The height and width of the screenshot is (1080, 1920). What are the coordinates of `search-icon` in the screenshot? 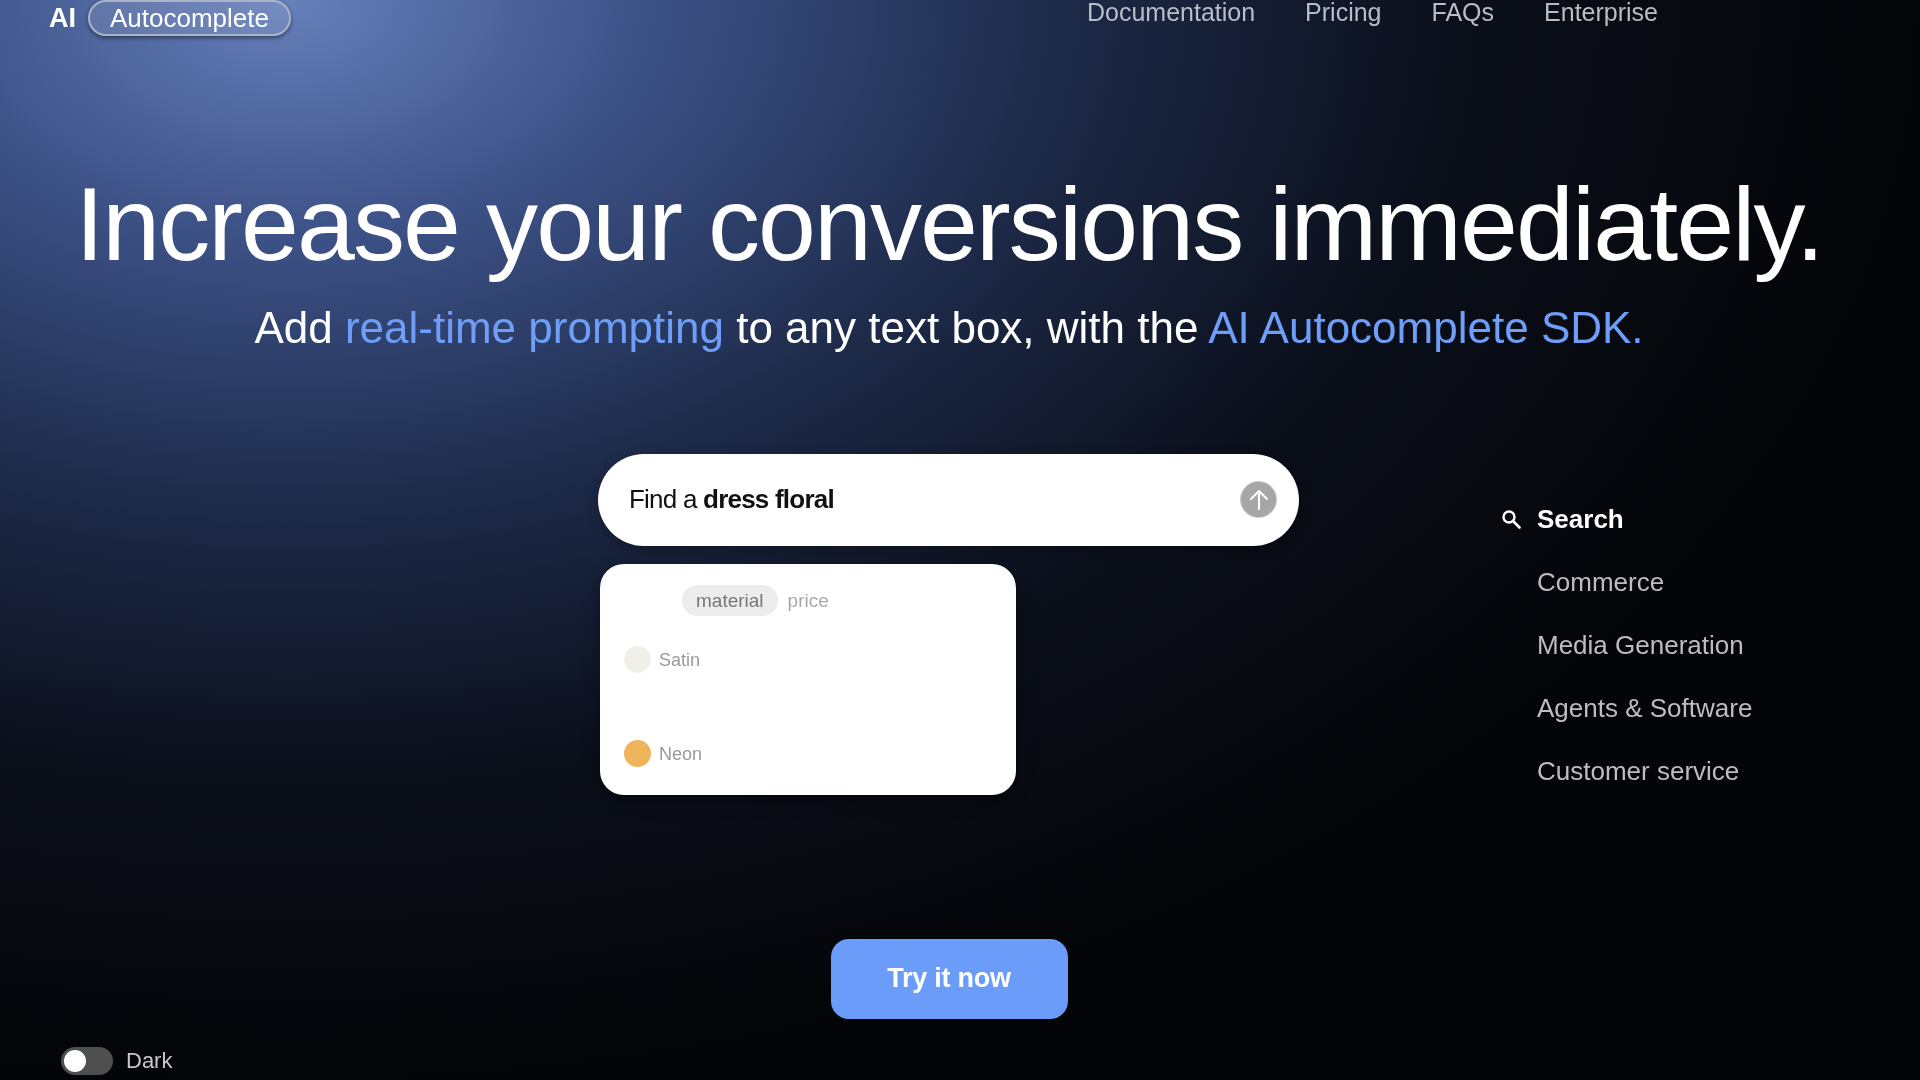 It's located at (1511, 518).